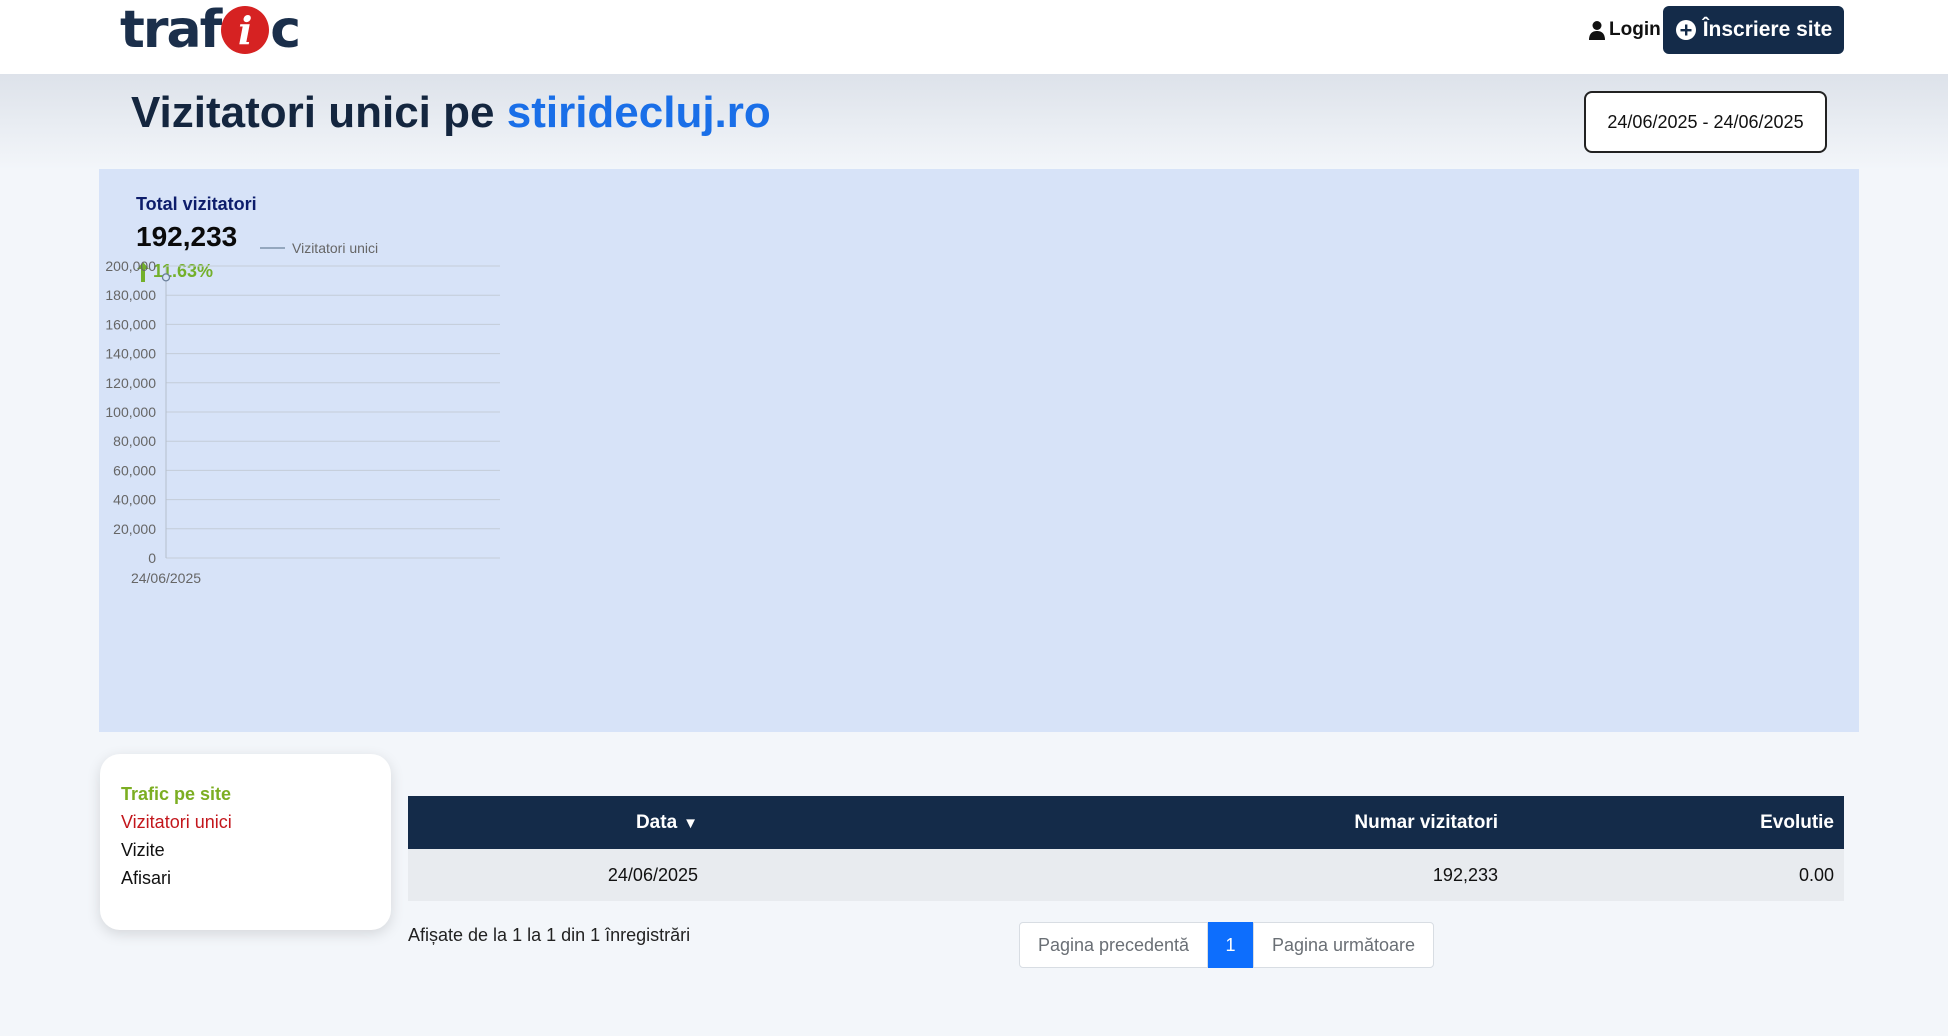 This screenshot has width=1948, height=1036. I want to click on login-label: Login, so click(1635, 29).